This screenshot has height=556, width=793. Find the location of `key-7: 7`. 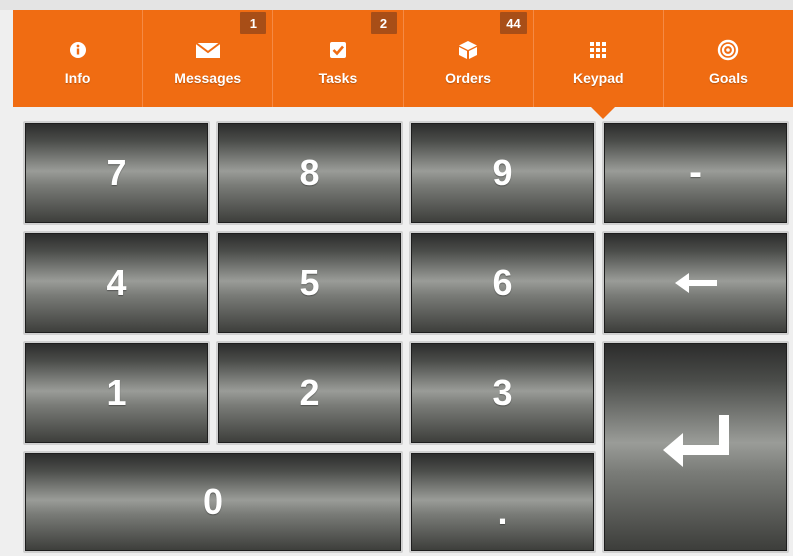

key-7: 7 is located at coordinates (116, 173).